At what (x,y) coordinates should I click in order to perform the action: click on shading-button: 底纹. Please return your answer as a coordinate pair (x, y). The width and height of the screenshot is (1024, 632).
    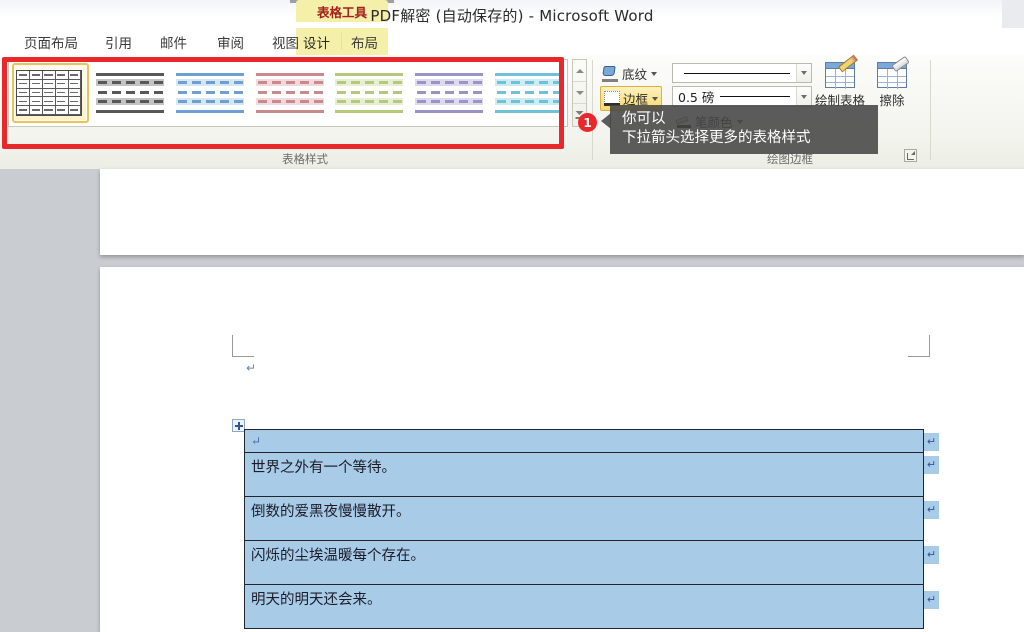
    Looking at the image, I should click on (630, 73).